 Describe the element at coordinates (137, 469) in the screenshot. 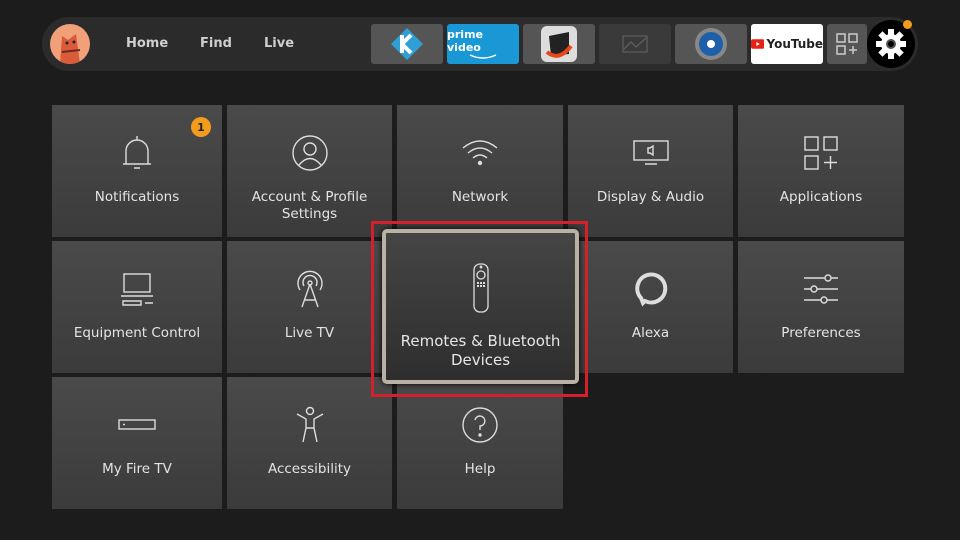

I see `tile-label: My Fire TV` at that location.